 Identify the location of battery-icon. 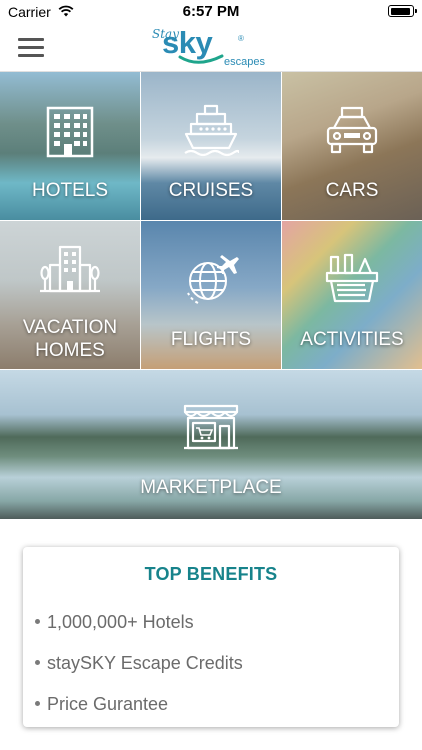
(402, 11).